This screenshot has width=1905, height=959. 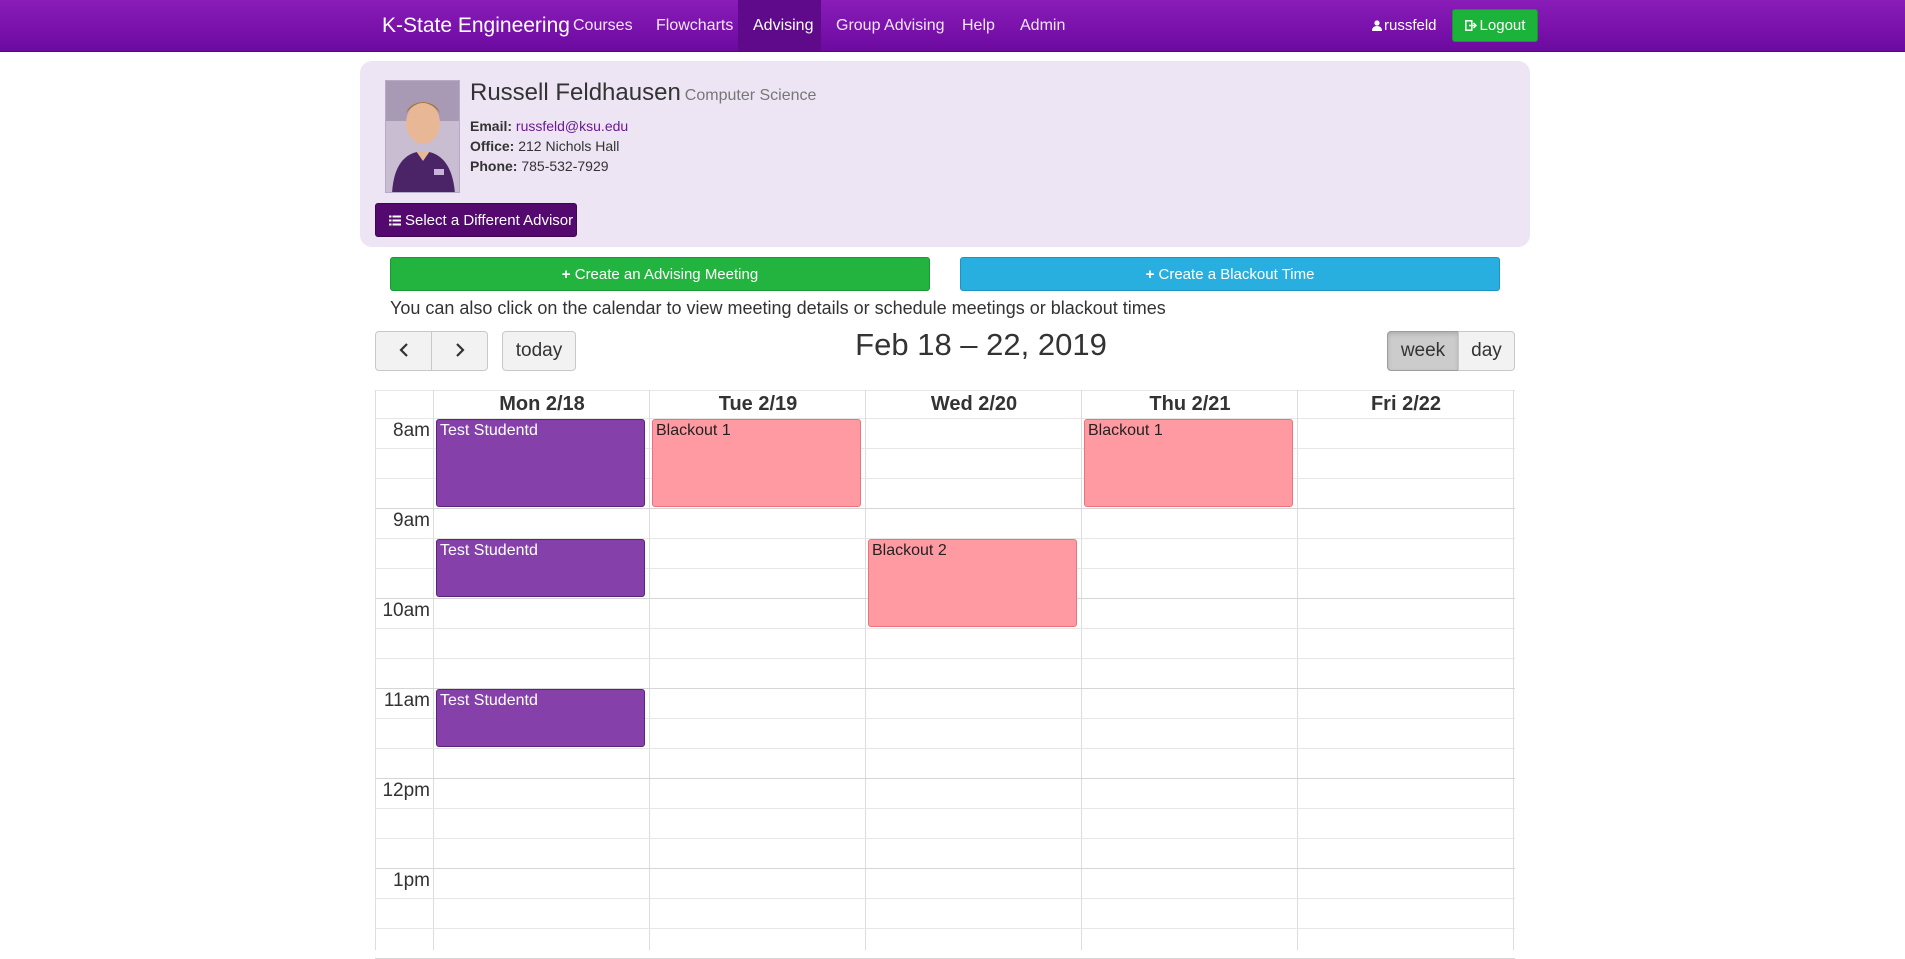 I want to click on time-label-8am: 8am, so click(x=411, y=430).